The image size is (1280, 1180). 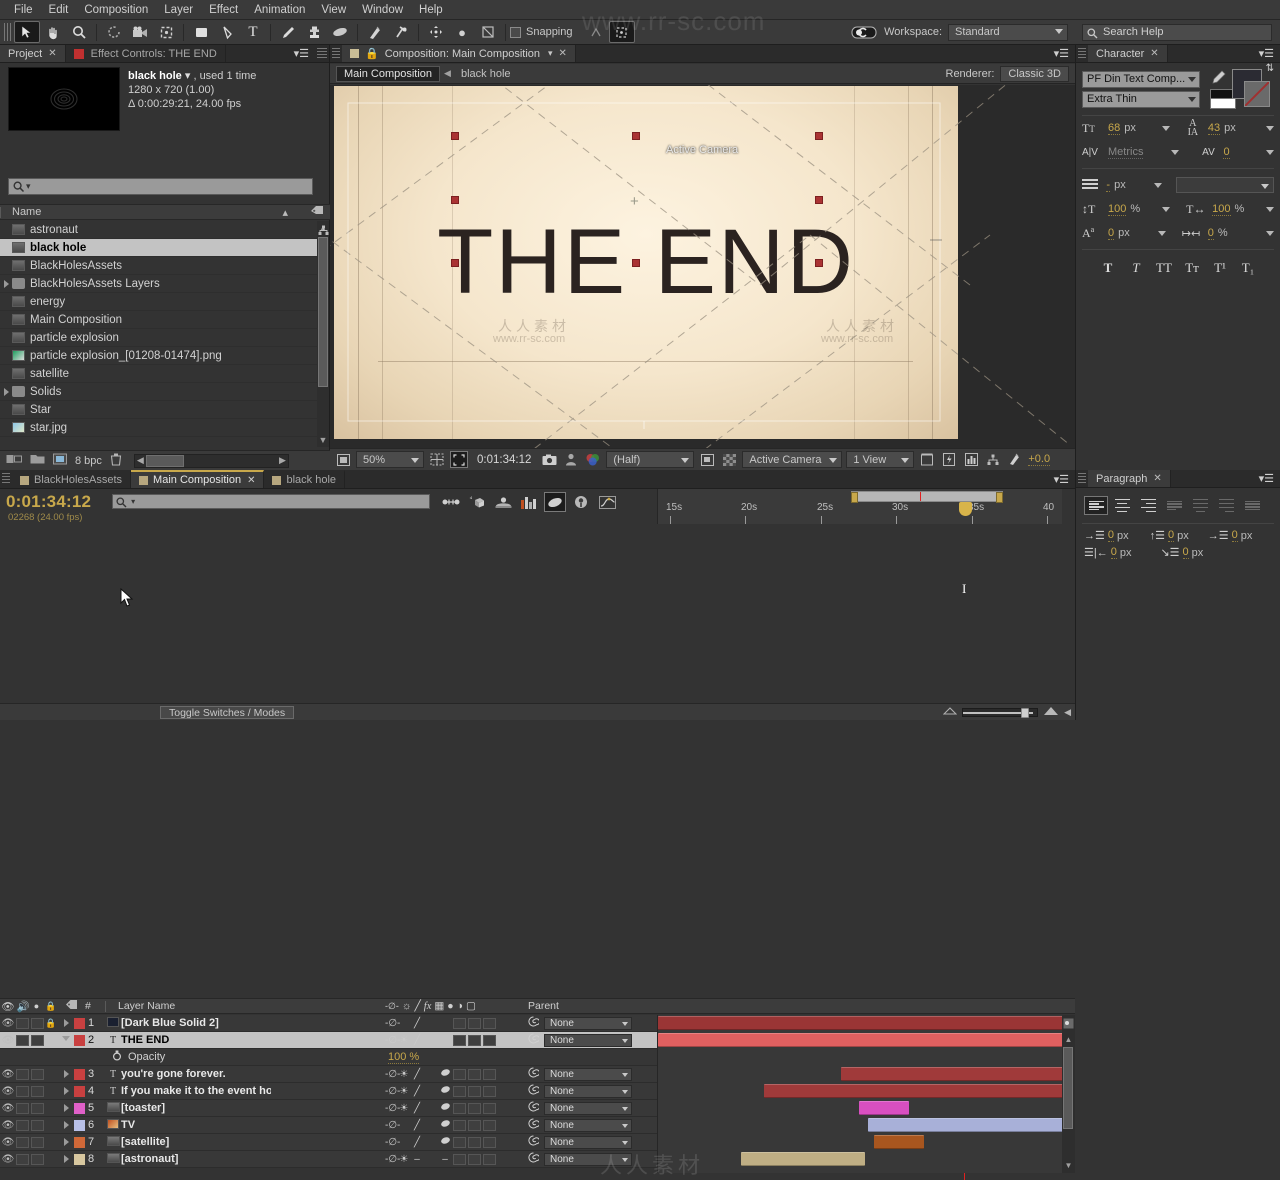 What do you see at coordinates (504, 459) in the screenshot?
I see `comp-timecode: 0:01:34:12` at bounding box center [504, 459].